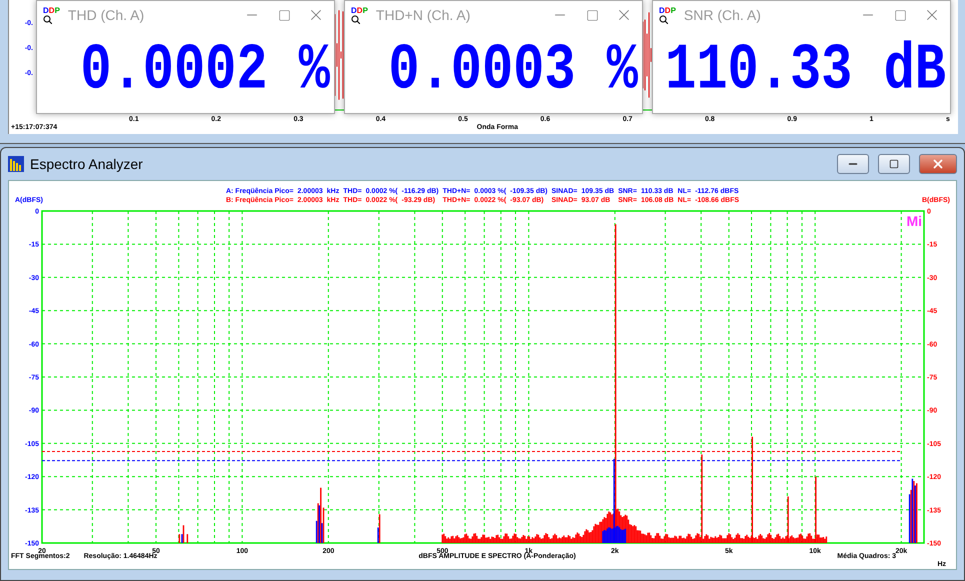  I want to click on brand-logo: Mi, so click(914, 221).